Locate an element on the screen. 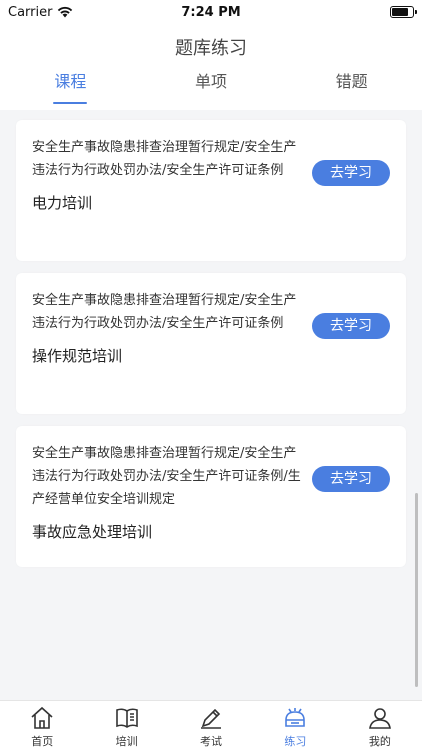 Image resolution: width=422 pixels, height=750 pixels. page-title: 题库练习 is located at coordinates (211, 48).